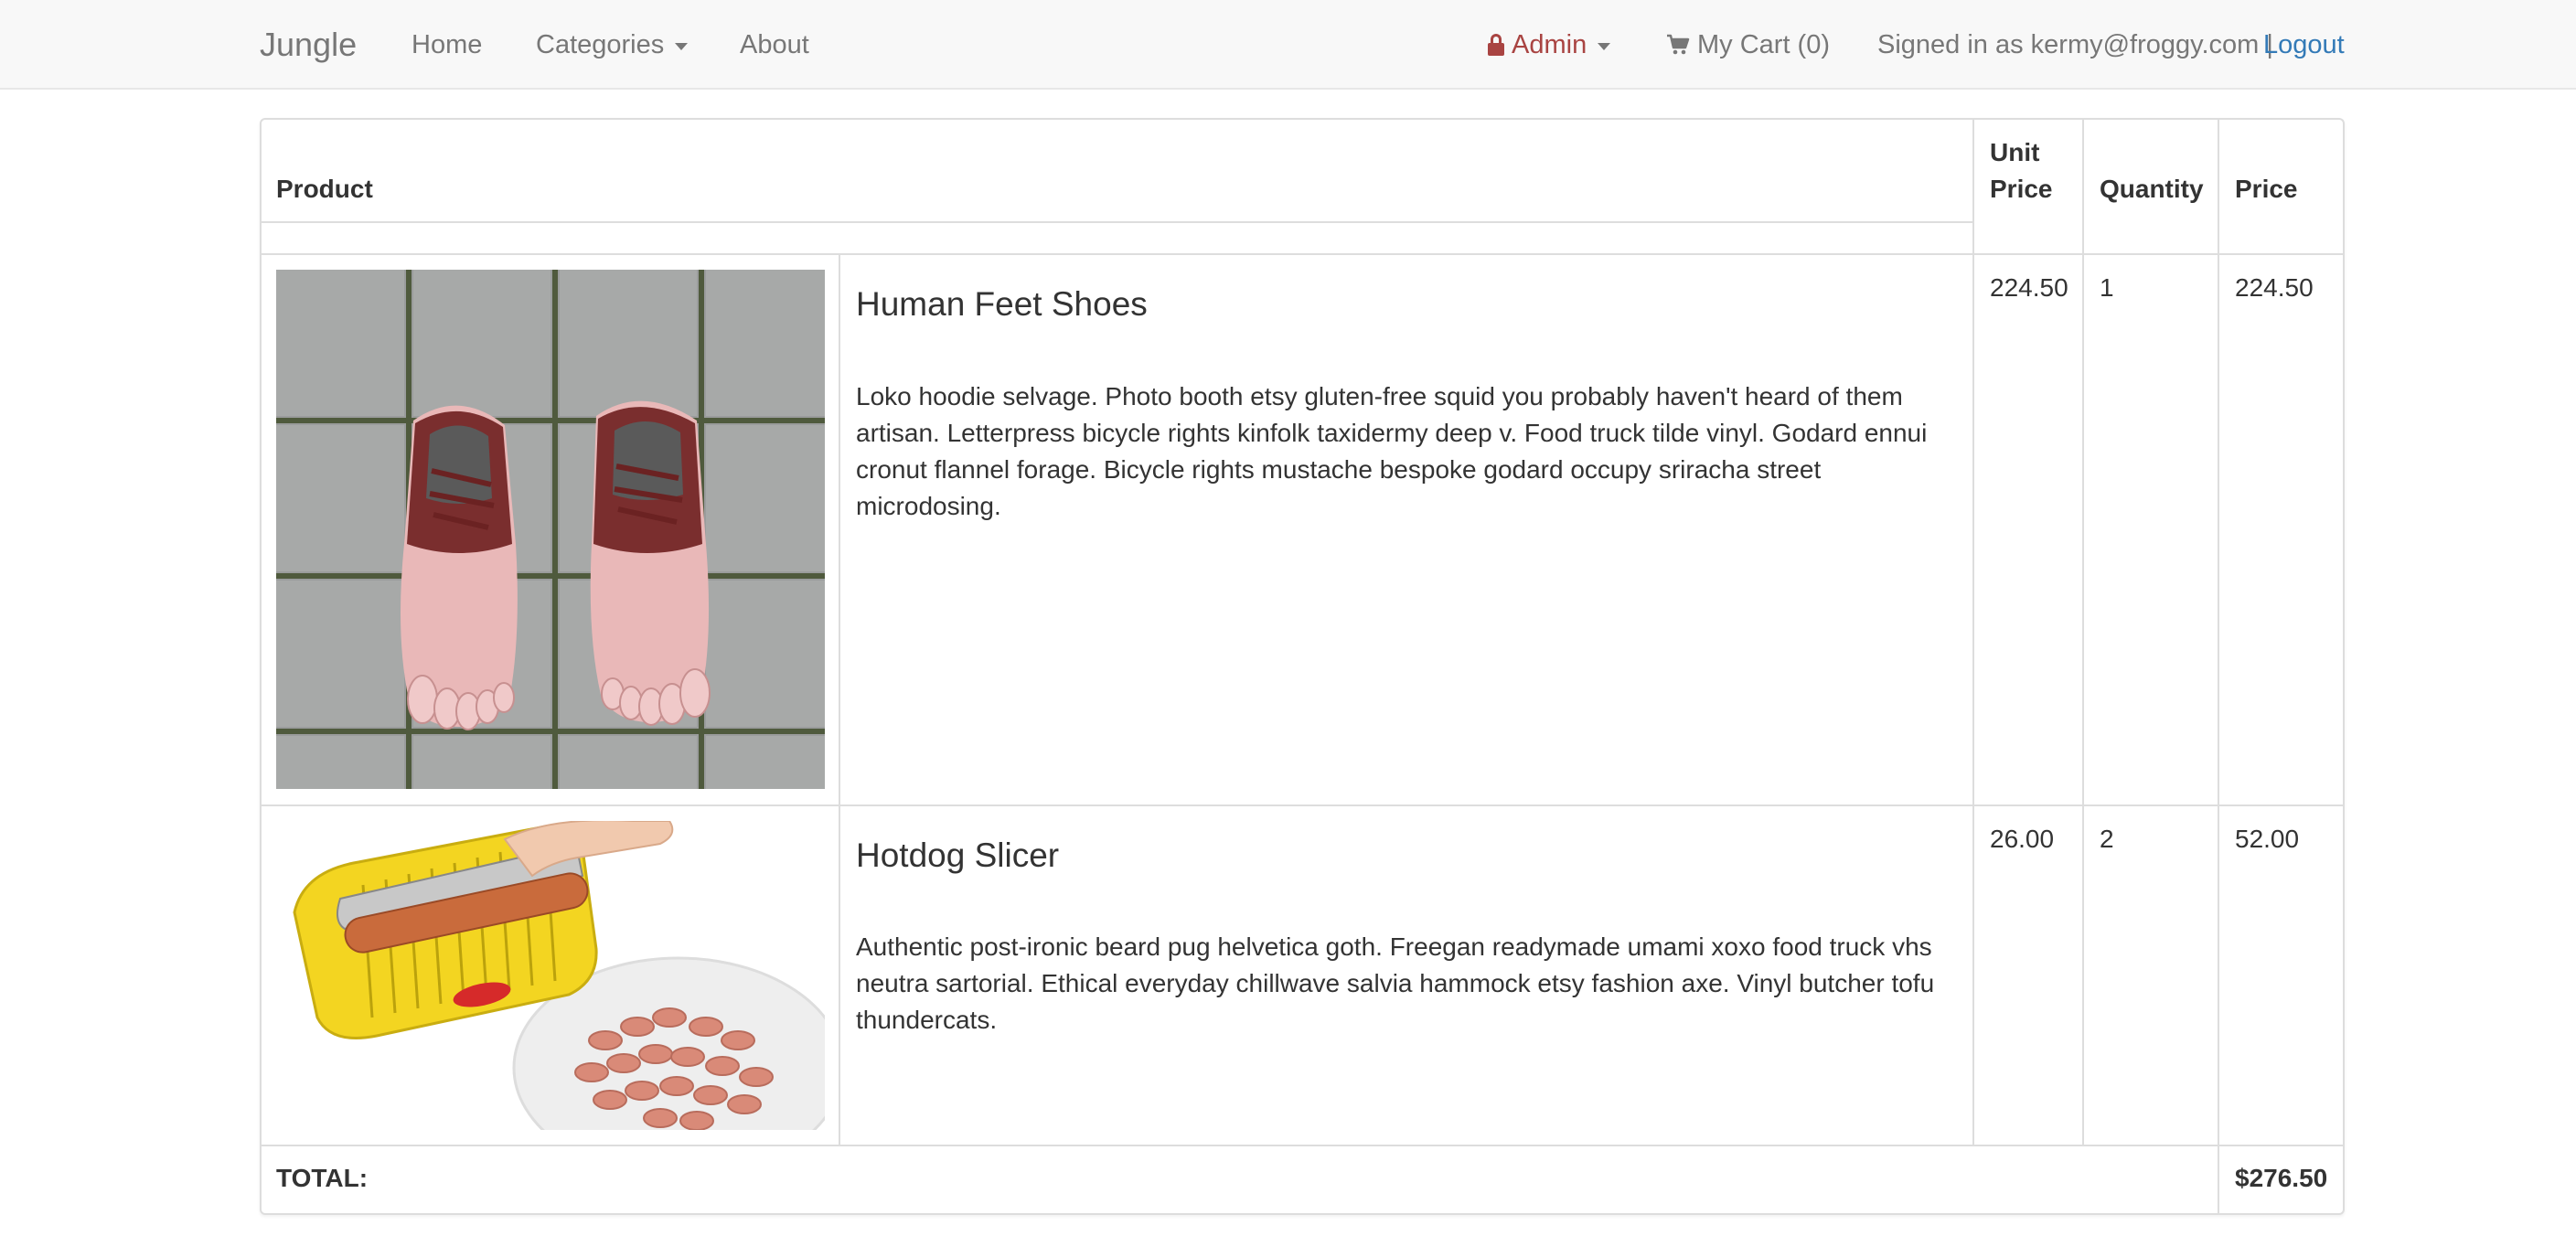 Image resolution: width=2576 pixels, height=1236 pixels. Describe the element at coordinates (958, 855) in the screenshot. I see `product-name: Hotdog Slicer` at that location.